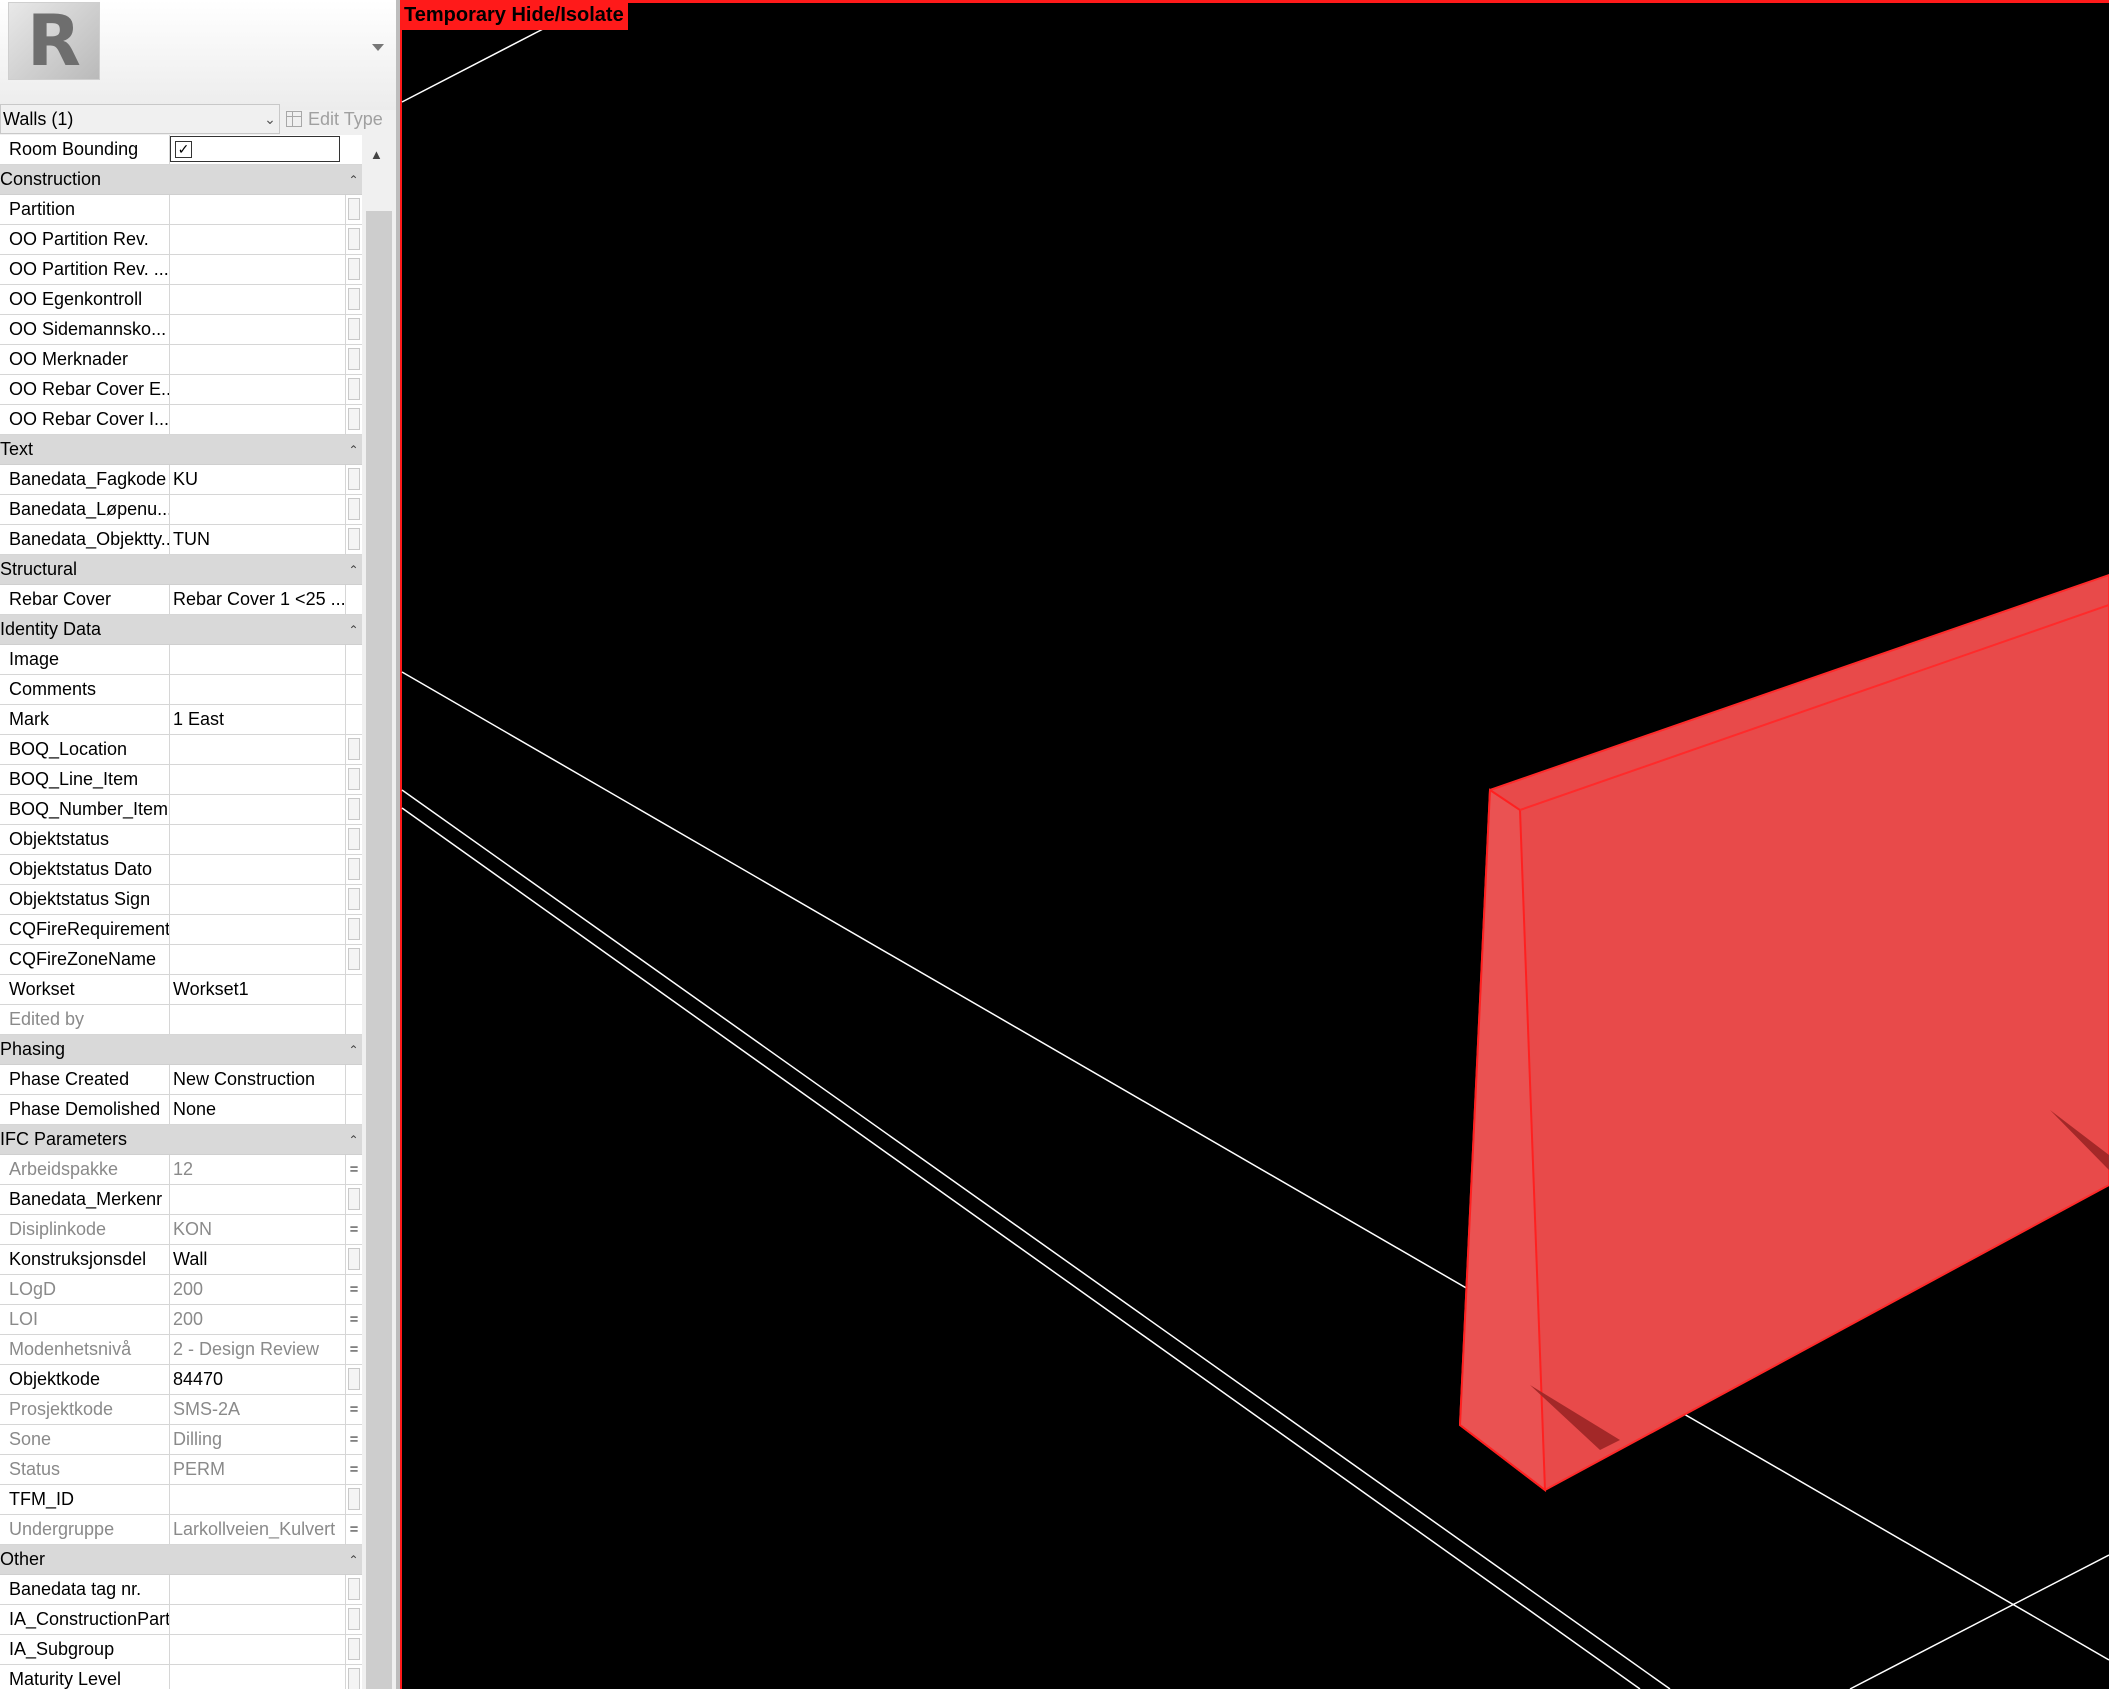 The height and width of the screenshot is (1689, 2109). I want to click on scroll-up-icon: ▲, so click(376, 154).